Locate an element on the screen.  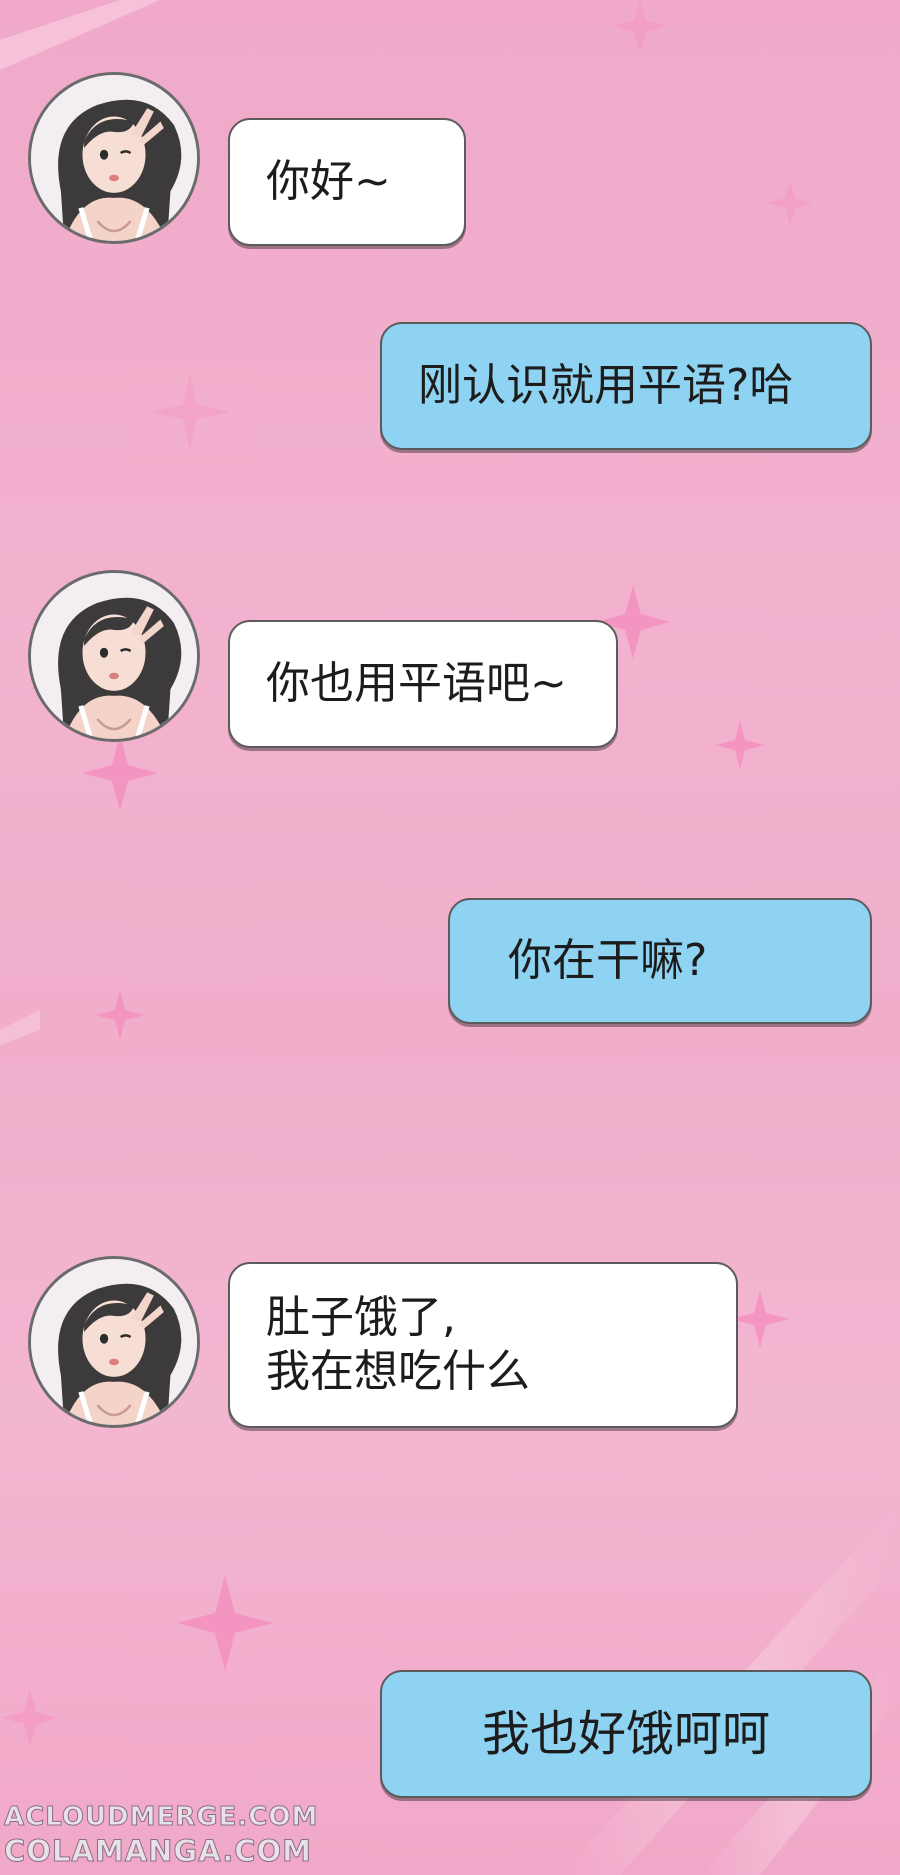
watermark: COLAMANGA.COM is located at coordinates (158, 1851).